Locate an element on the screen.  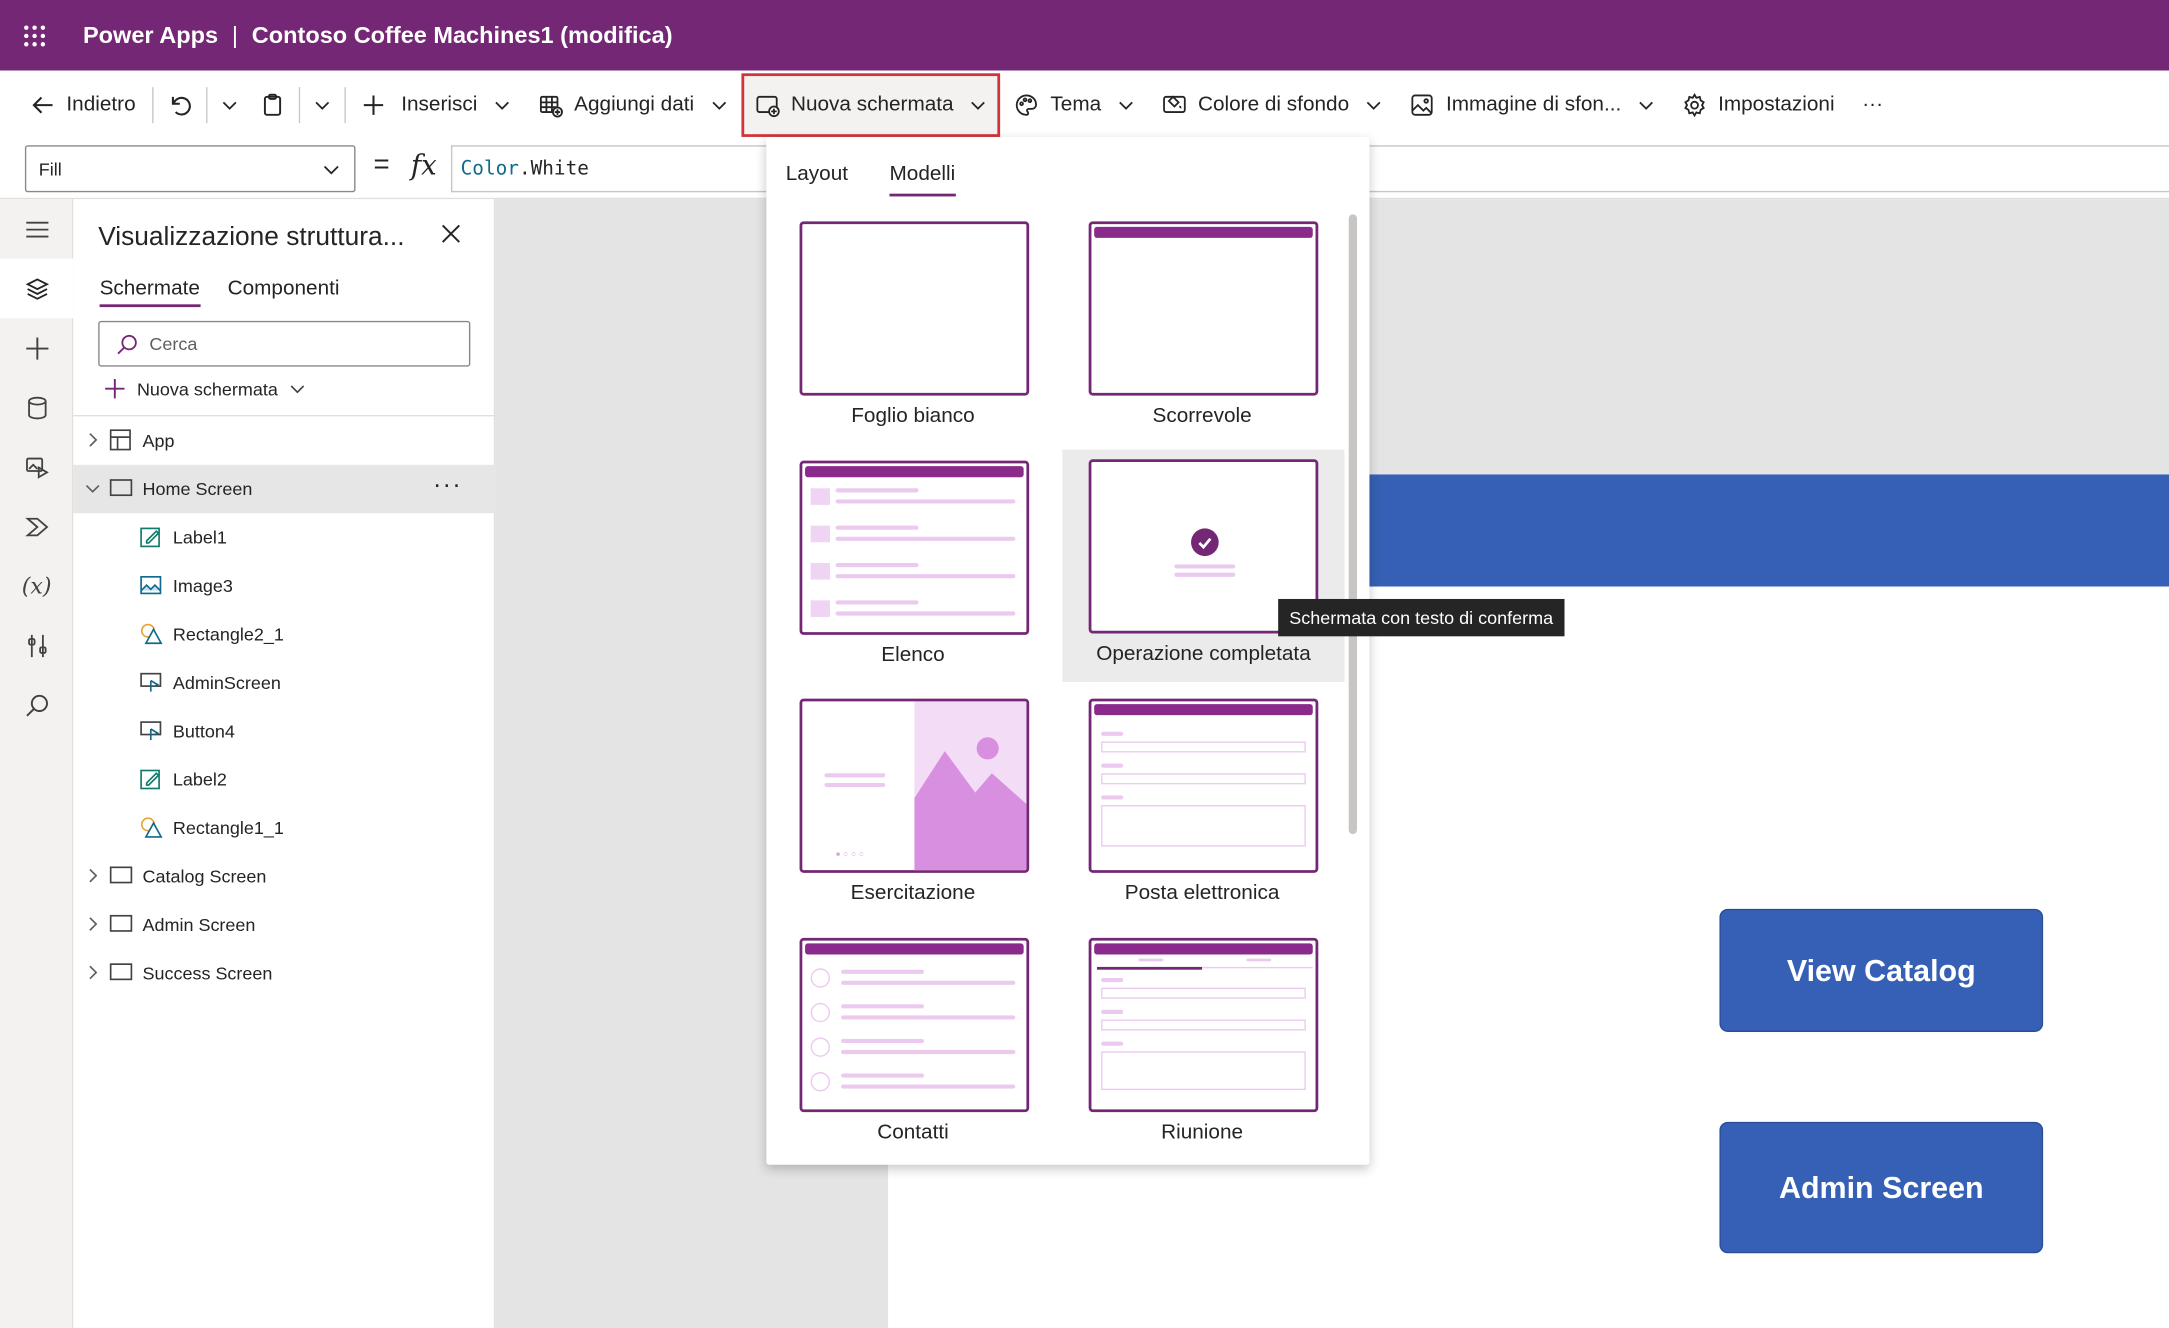
panel-tabs: Schermate Componenti is located at coordinates (219, 292).